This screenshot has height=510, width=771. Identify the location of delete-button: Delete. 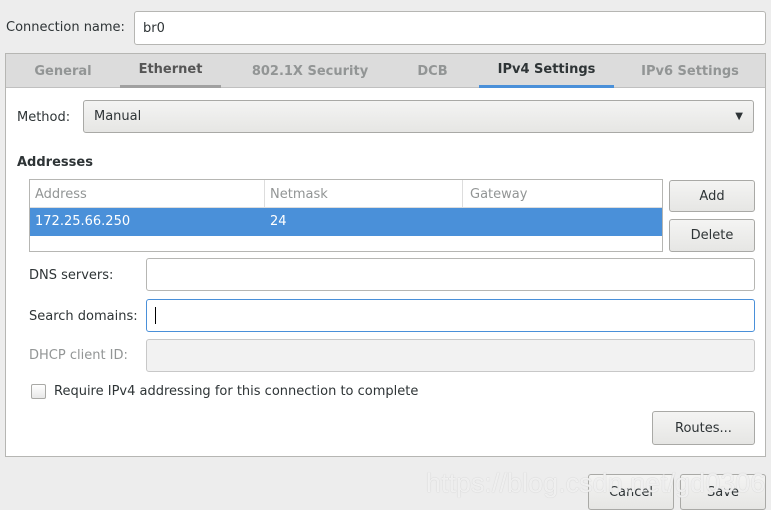
(712, 235).